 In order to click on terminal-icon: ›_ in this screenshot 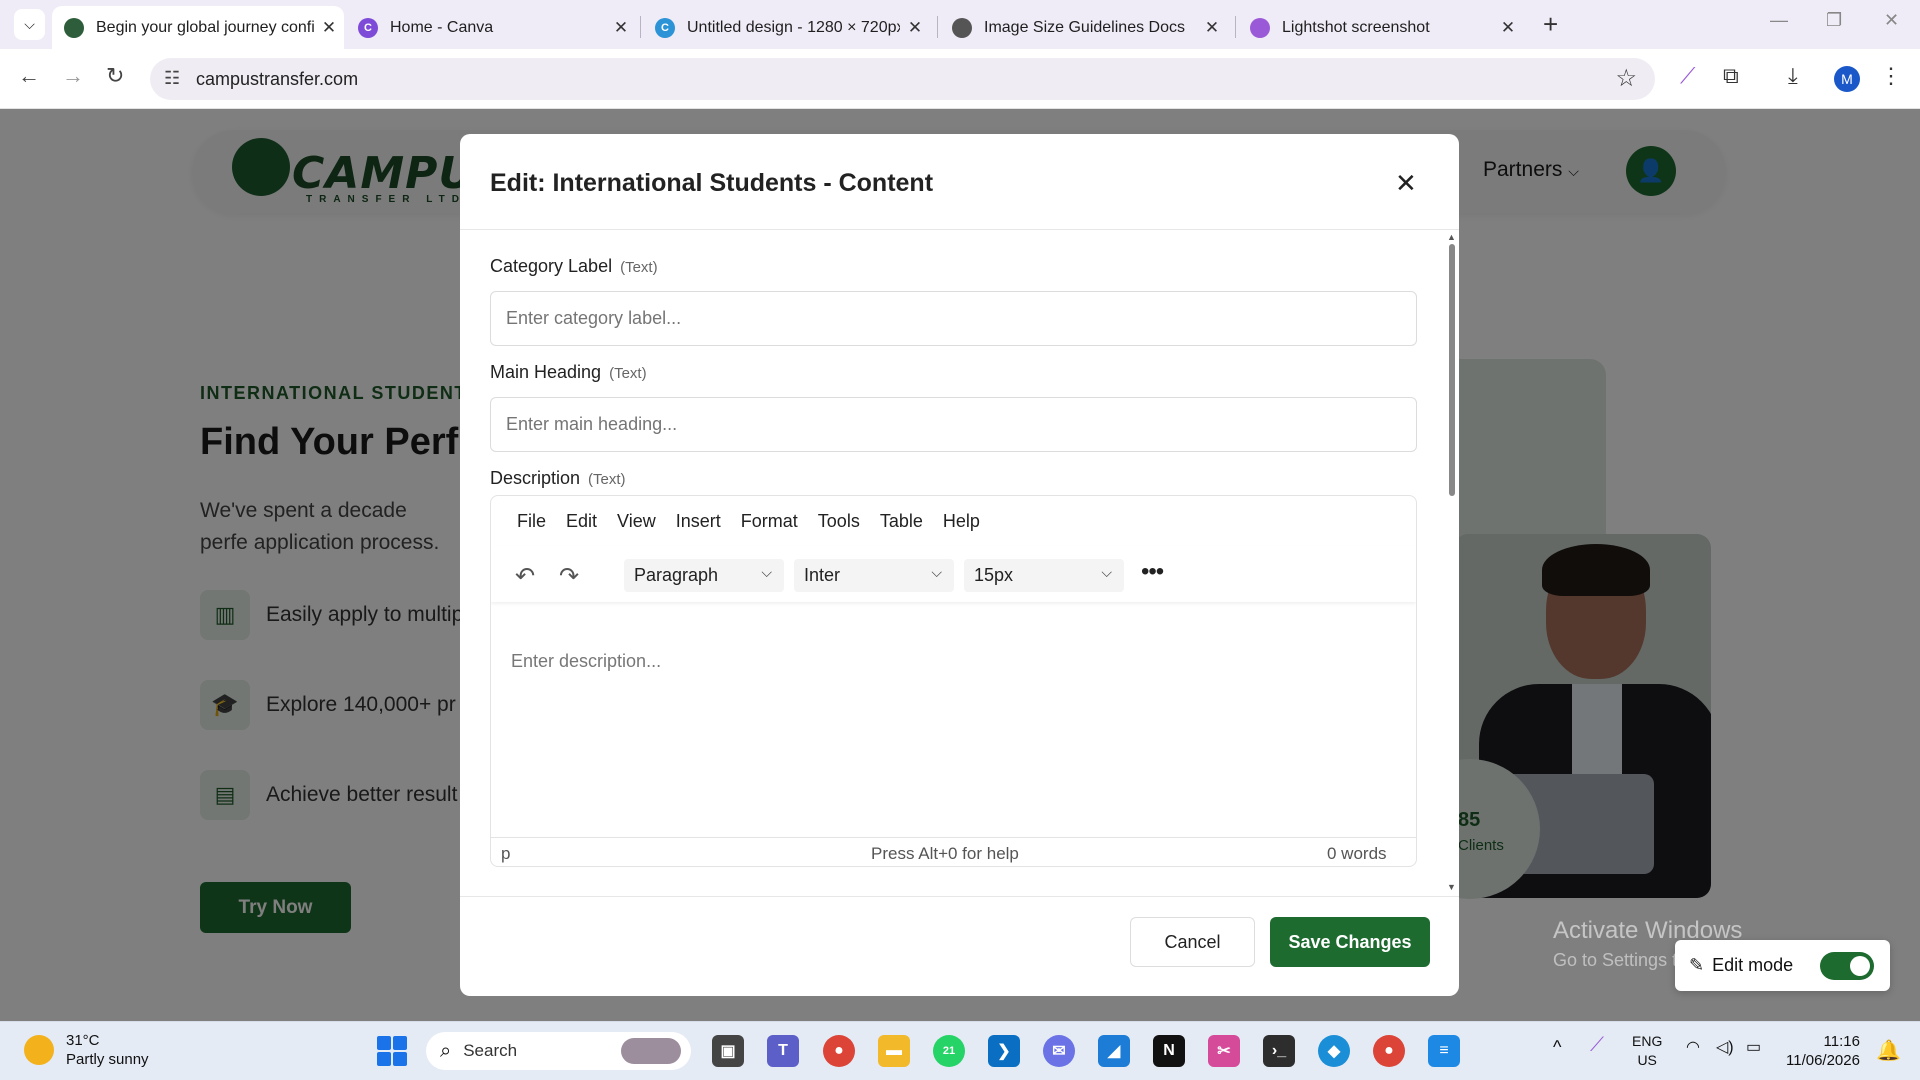, I will do `click(1279, 1051)`.